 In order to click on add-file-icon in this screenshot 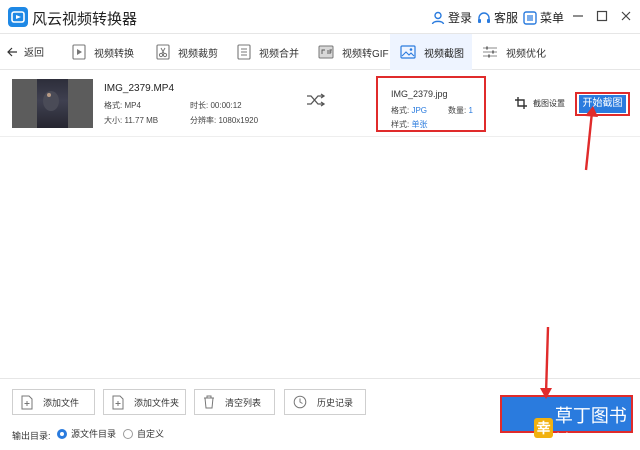, I will do `click(27, 402)`.